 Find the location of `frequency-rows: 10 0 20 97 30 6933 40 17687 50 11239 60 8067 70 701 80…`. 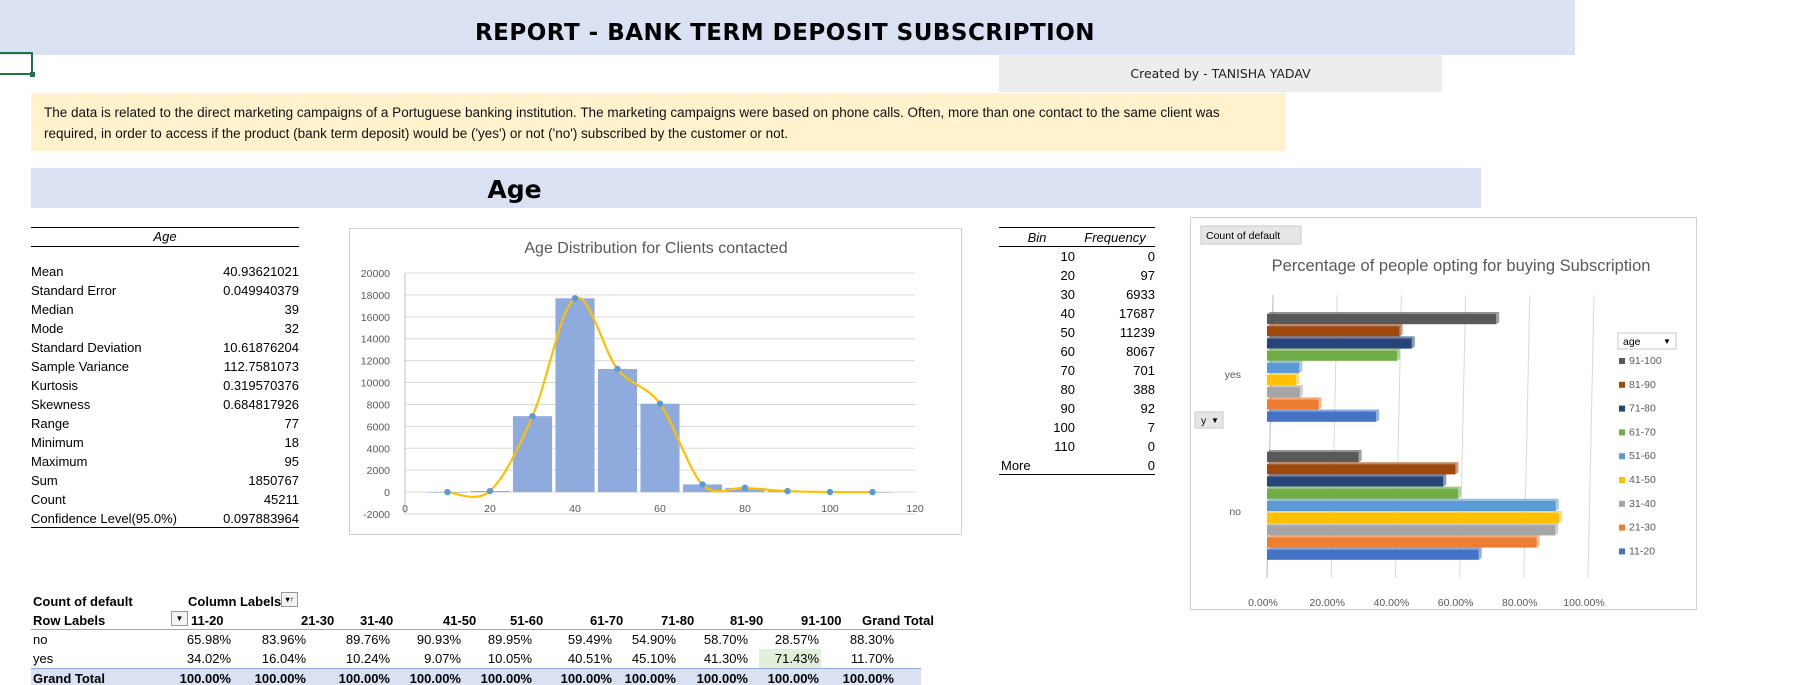

frequency-rows: 10 0 20 97 30 6933 40 17687 50 11239 60 8067 70 701 80… is located at coordinates (1077, 361).